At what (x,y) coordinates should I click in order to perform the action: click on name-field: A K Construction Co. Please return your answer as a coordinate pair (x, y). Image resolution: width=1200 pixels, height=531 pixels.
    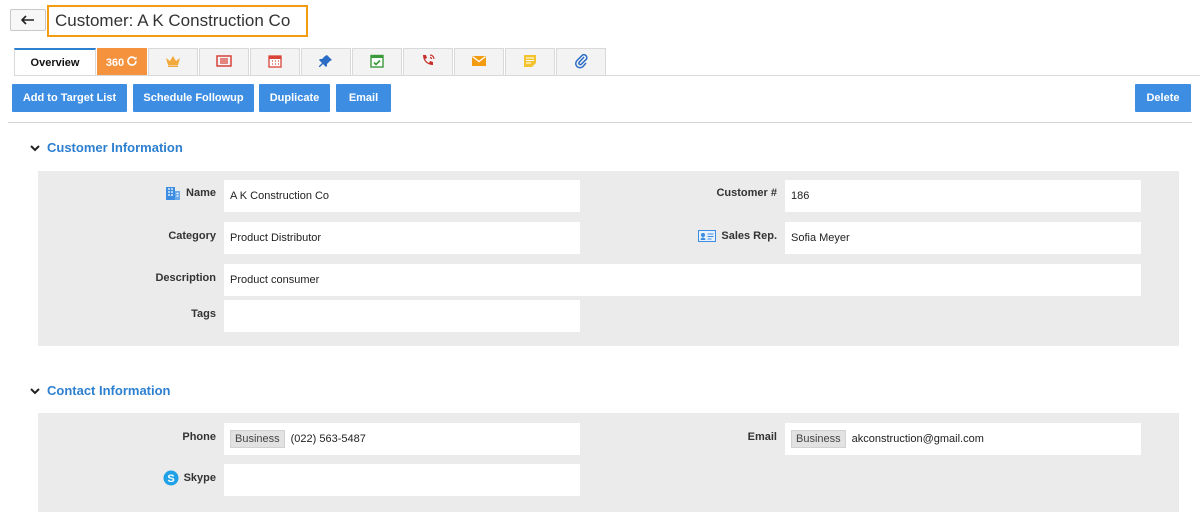
    Looking at the image, I should click on (402, 196).